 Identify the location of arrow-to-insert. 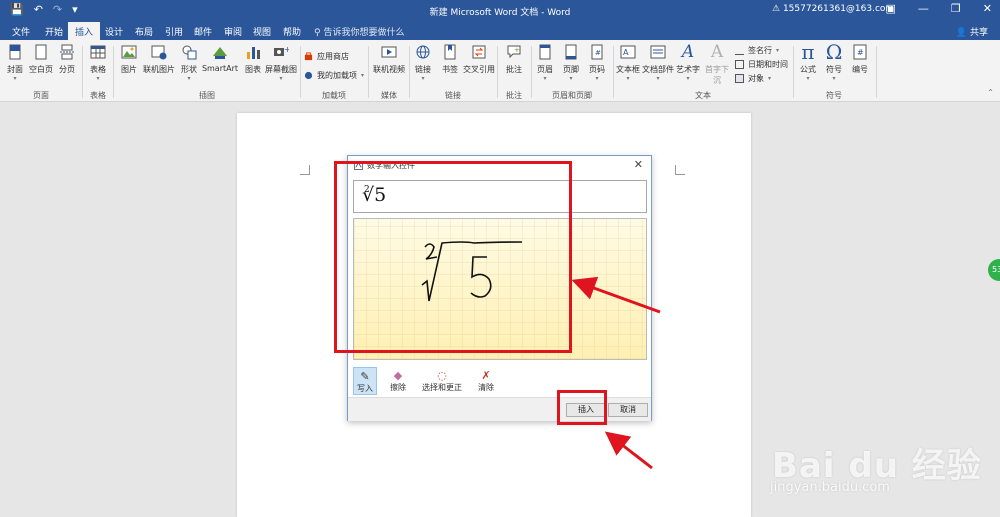
(628, 450).